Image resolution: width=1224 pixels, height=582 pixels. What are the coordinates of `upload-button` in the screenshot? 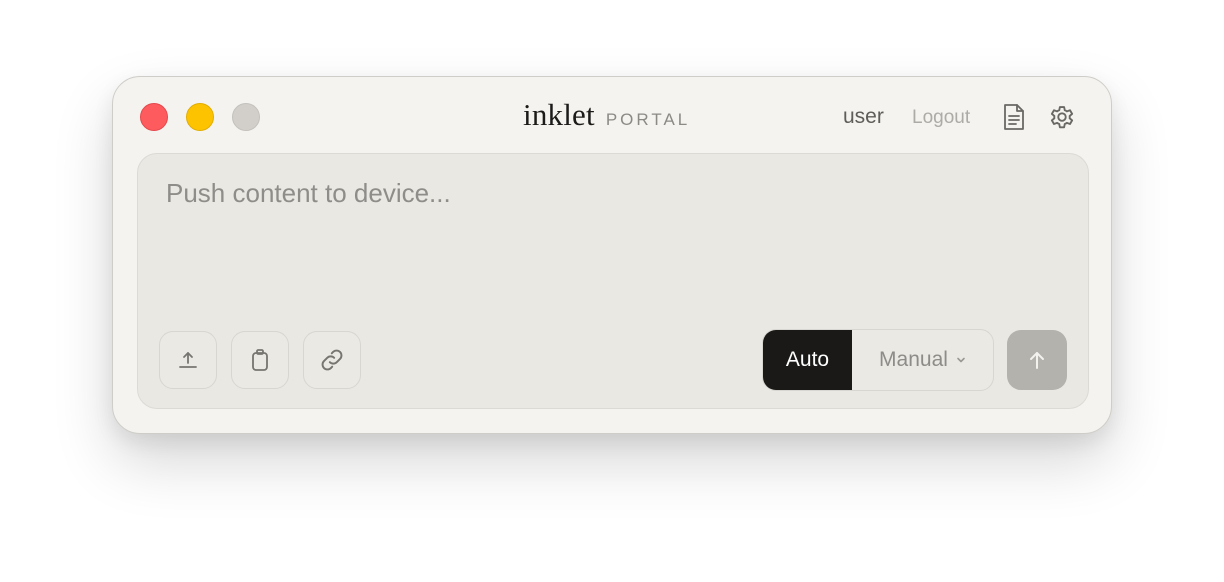 It's located at (188, 360).